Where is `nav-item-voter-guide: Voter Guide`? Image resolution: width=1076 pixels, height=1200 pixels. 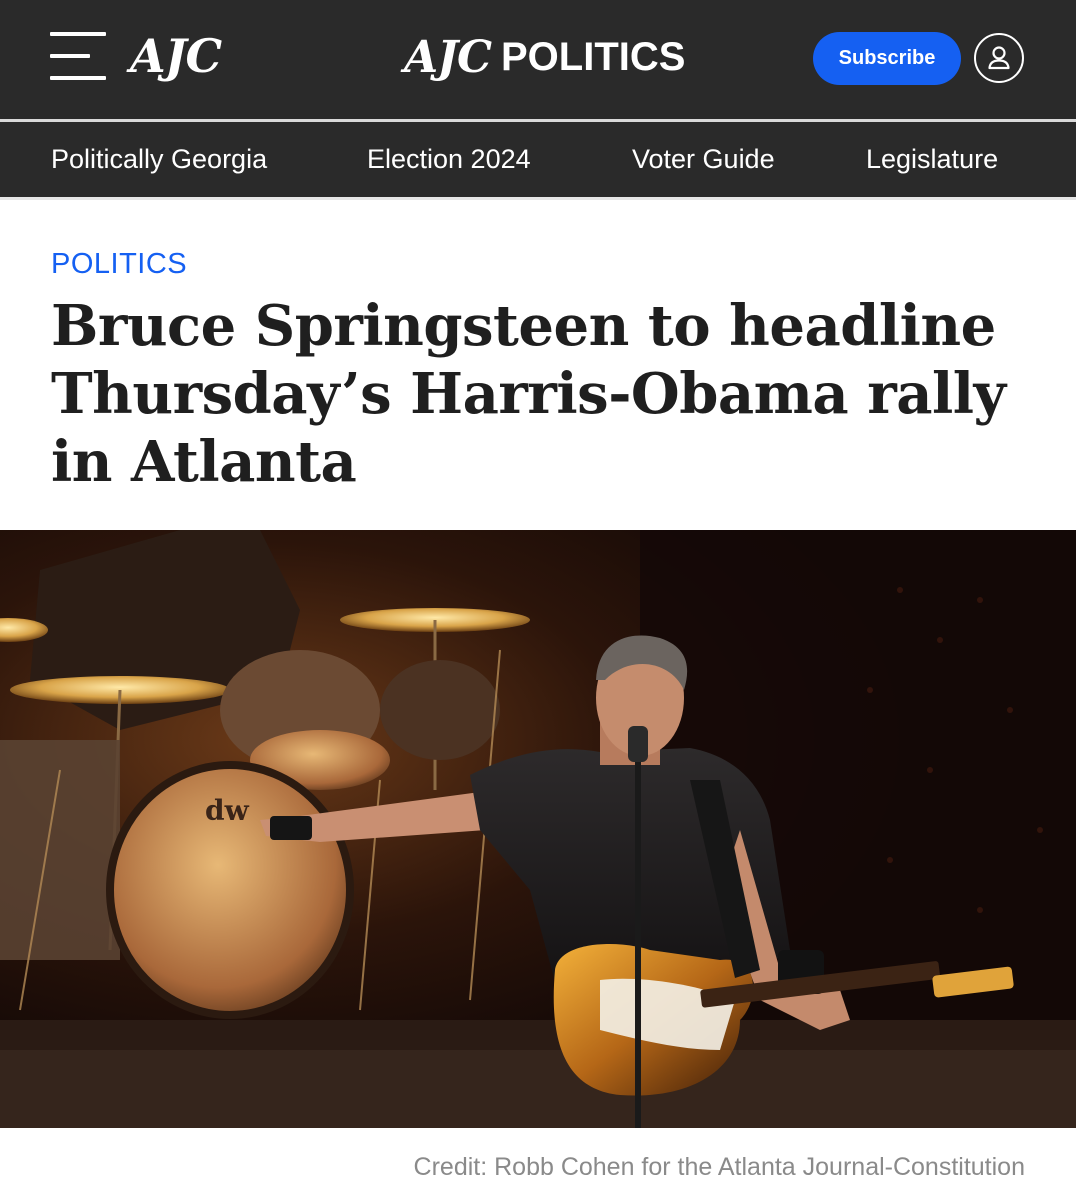
nav-item-voter-guide: Voter Guide is located at coordinates (703, 159).